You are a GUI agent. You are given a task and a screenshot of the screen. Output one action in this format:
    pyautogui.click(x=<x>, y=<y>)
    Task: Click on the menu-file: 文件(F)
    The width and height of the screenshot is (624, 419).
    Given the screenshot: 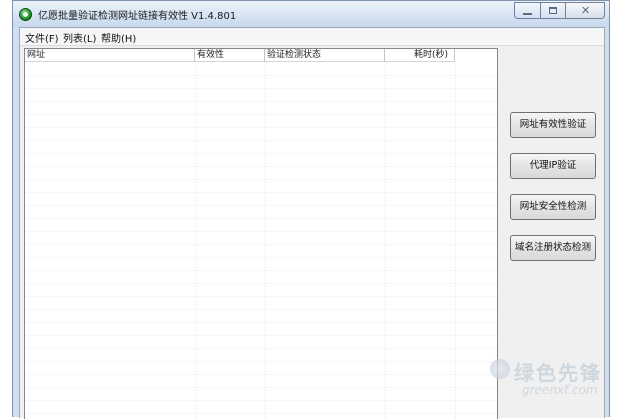 What is the action you would take?
    pyautogui.click(x=42, y=37)
    